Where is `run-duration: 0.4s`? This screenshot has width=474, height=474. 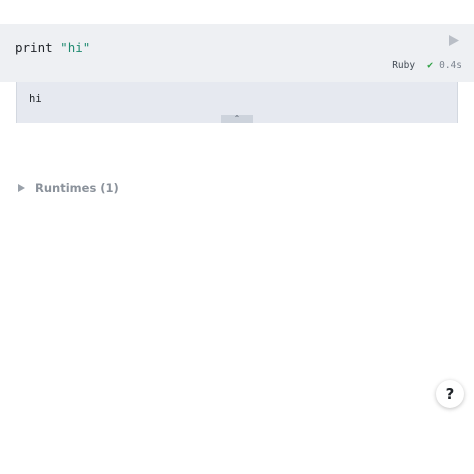
run-duration: 0.4s is located at coordinates (450, 65).